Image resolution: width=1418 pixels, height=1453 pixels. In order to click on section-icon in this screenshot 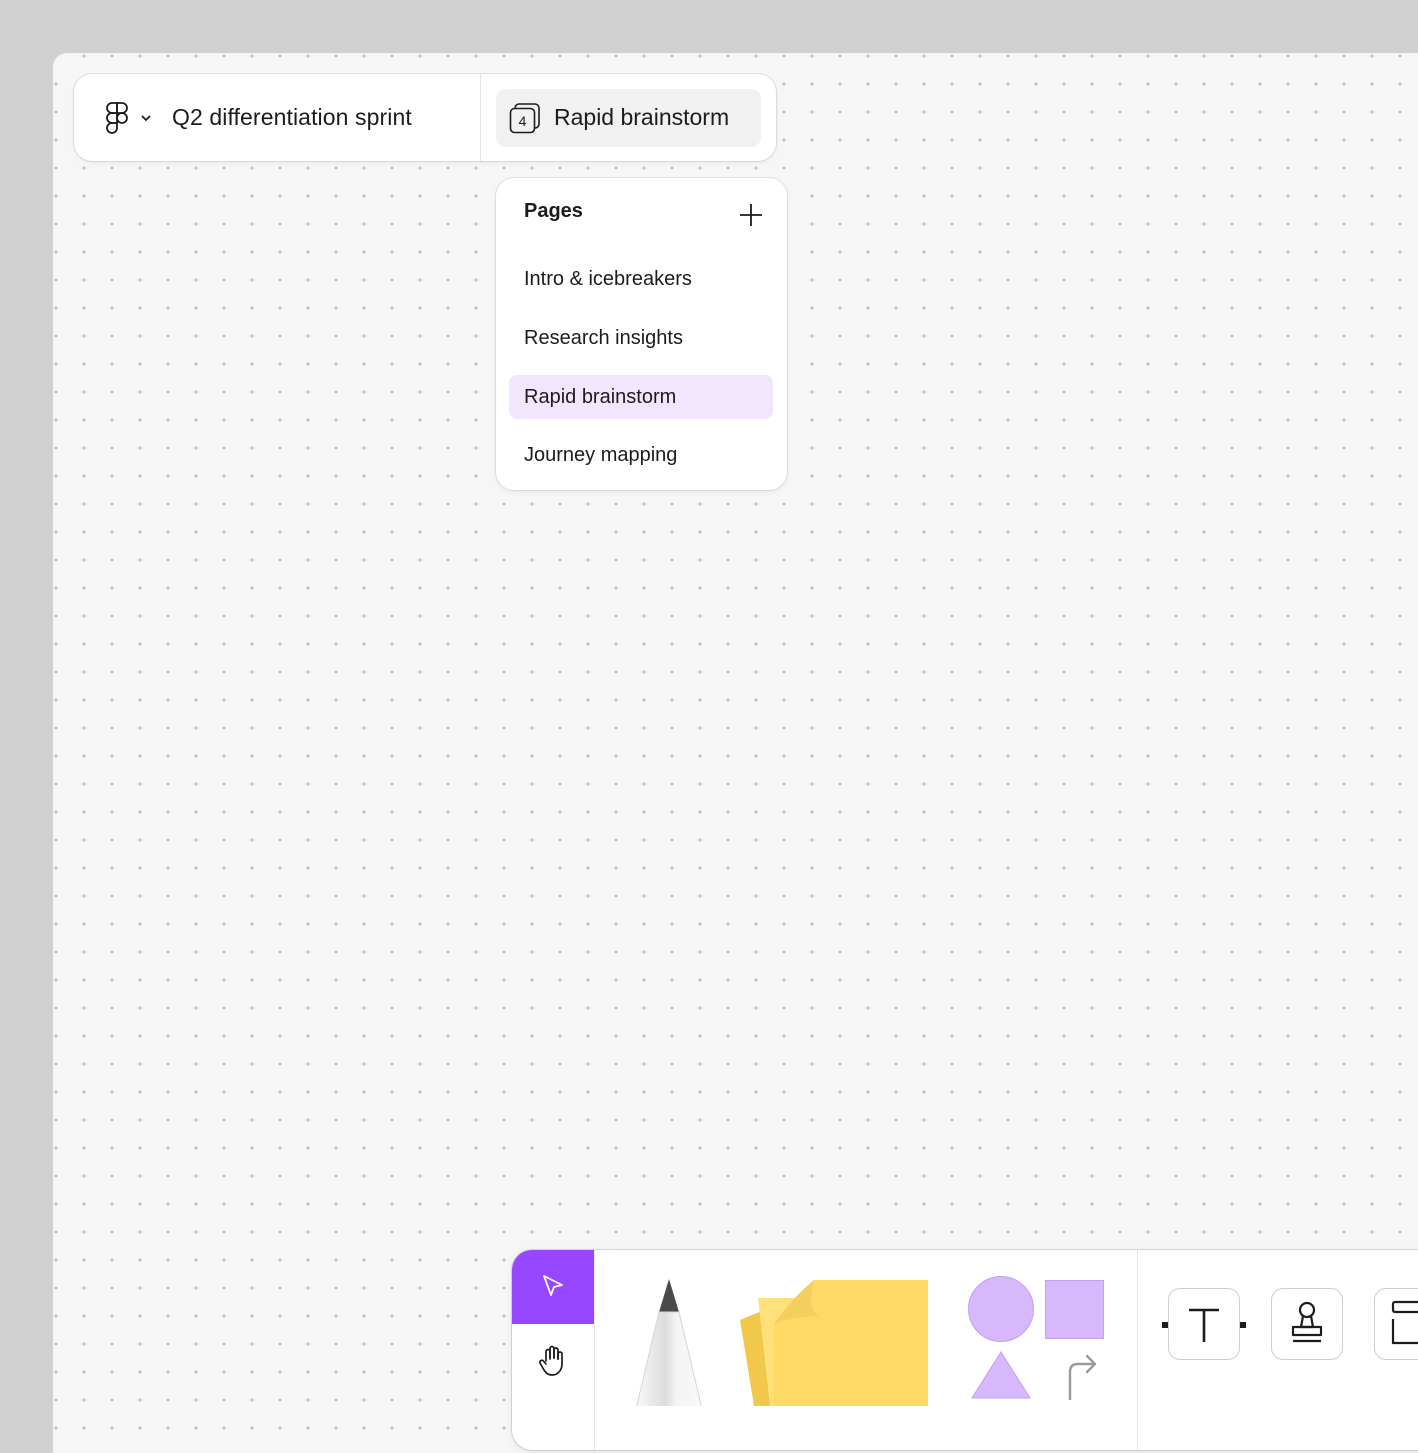, I will do `click(1404, 1322)`.